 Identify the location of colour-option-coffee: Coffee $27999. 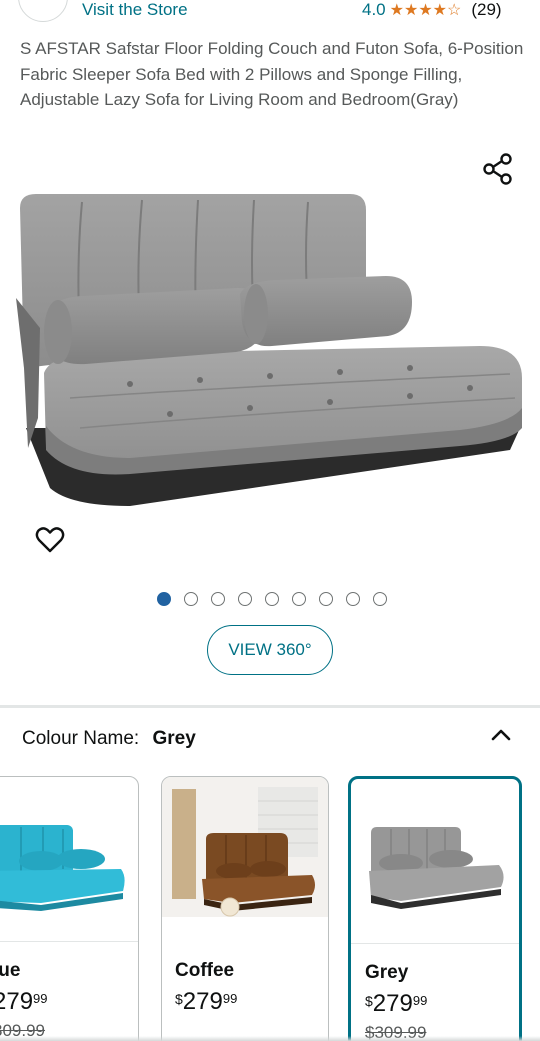
(245, 908).